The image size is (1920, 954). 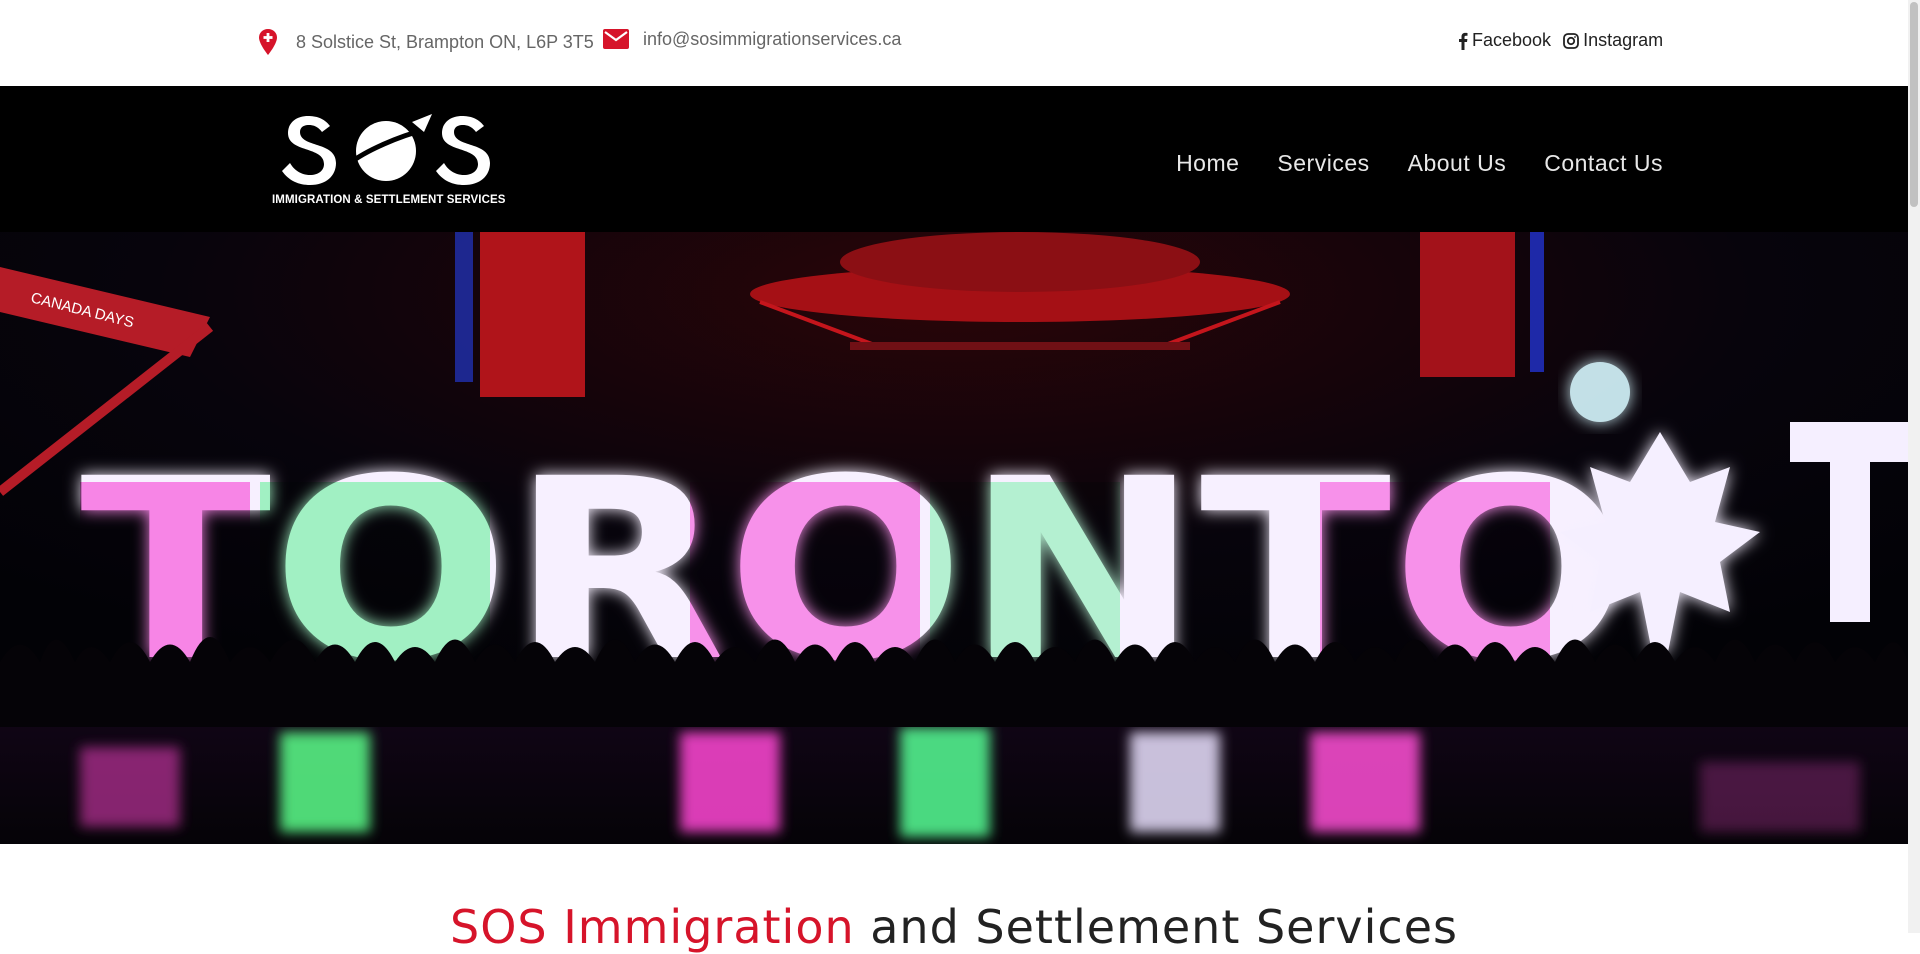 What do you see at coordinates (616, 39) in the screenshot?
I see `envelope-icon` at bounding box center [616, 39].